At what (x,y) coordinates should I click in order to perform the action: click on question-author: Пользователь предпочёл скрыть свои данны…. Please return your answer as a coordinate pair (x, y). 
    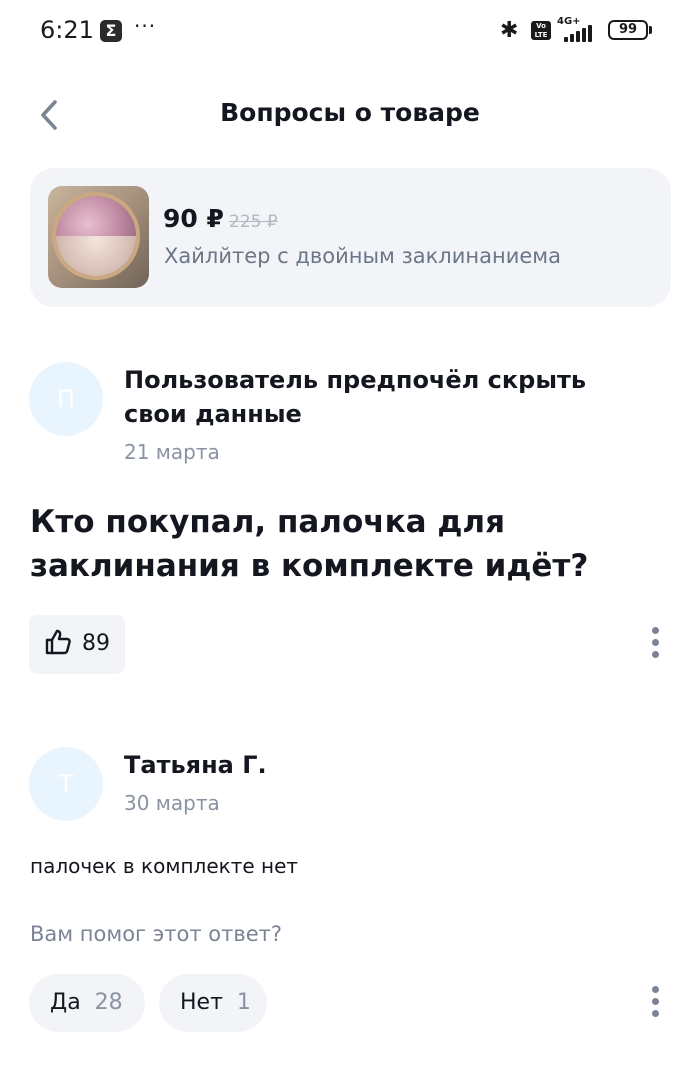
    Looking at the image, I should click on (355, 397).